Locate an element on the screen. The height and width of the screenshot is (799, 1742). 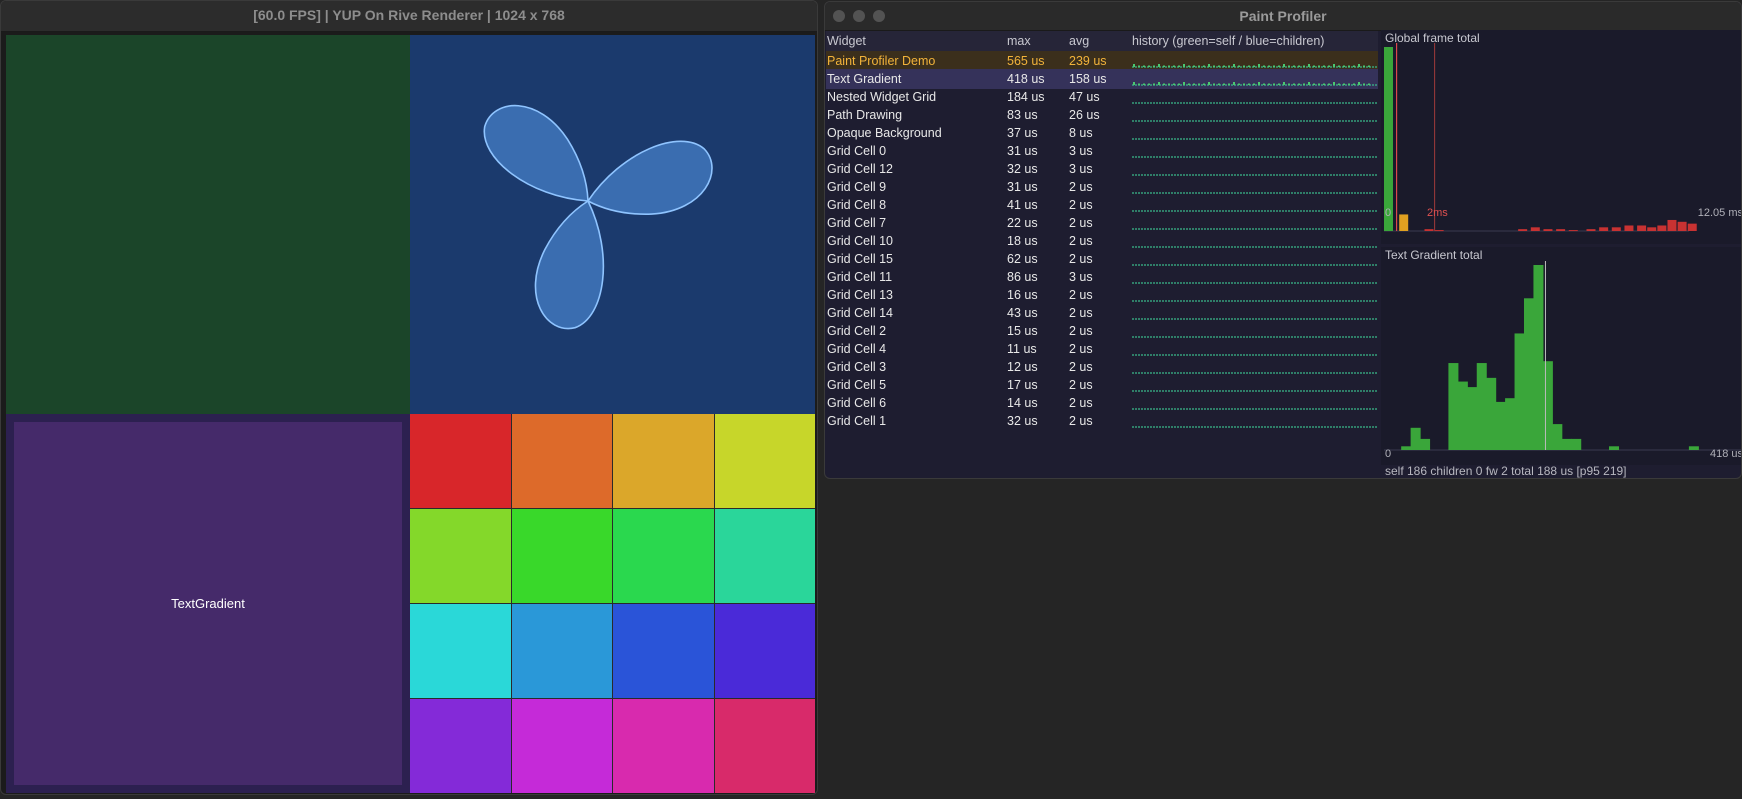
widget-row: Grid Cell 12 32 us 3 us is located at coordinates (1102, 169).